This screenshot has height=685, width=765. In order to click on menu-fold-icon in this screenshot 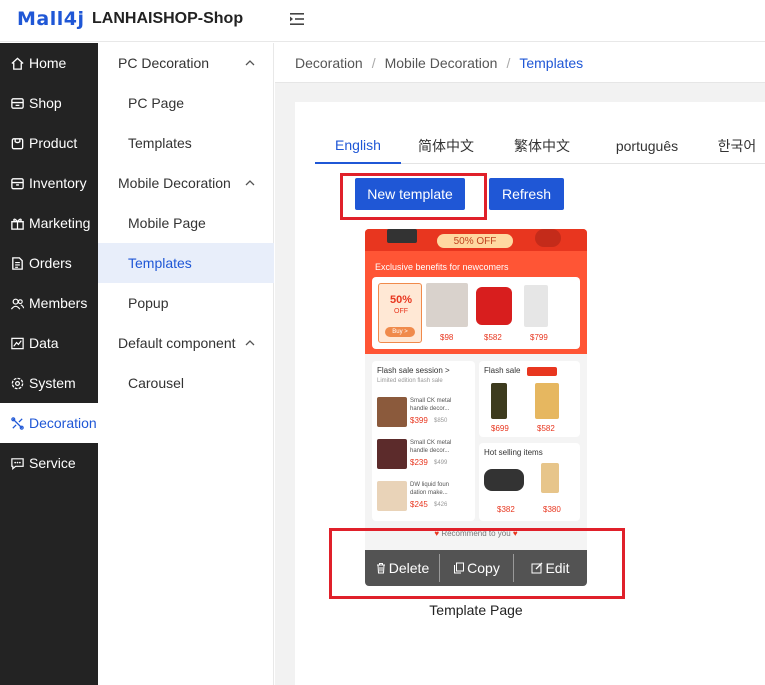, I will do `click(297, 19)`.